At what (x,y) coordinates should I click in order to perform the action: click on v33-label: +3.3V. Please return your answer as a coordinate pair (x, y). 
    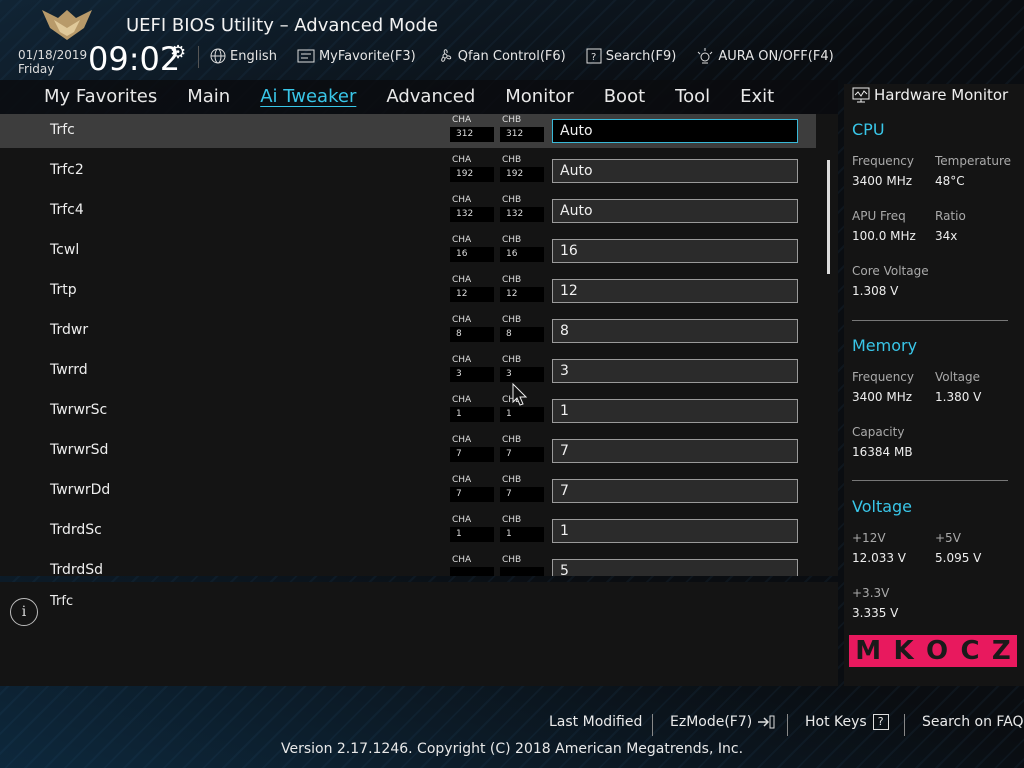
    Looking at the image, I should click on (871, 593).